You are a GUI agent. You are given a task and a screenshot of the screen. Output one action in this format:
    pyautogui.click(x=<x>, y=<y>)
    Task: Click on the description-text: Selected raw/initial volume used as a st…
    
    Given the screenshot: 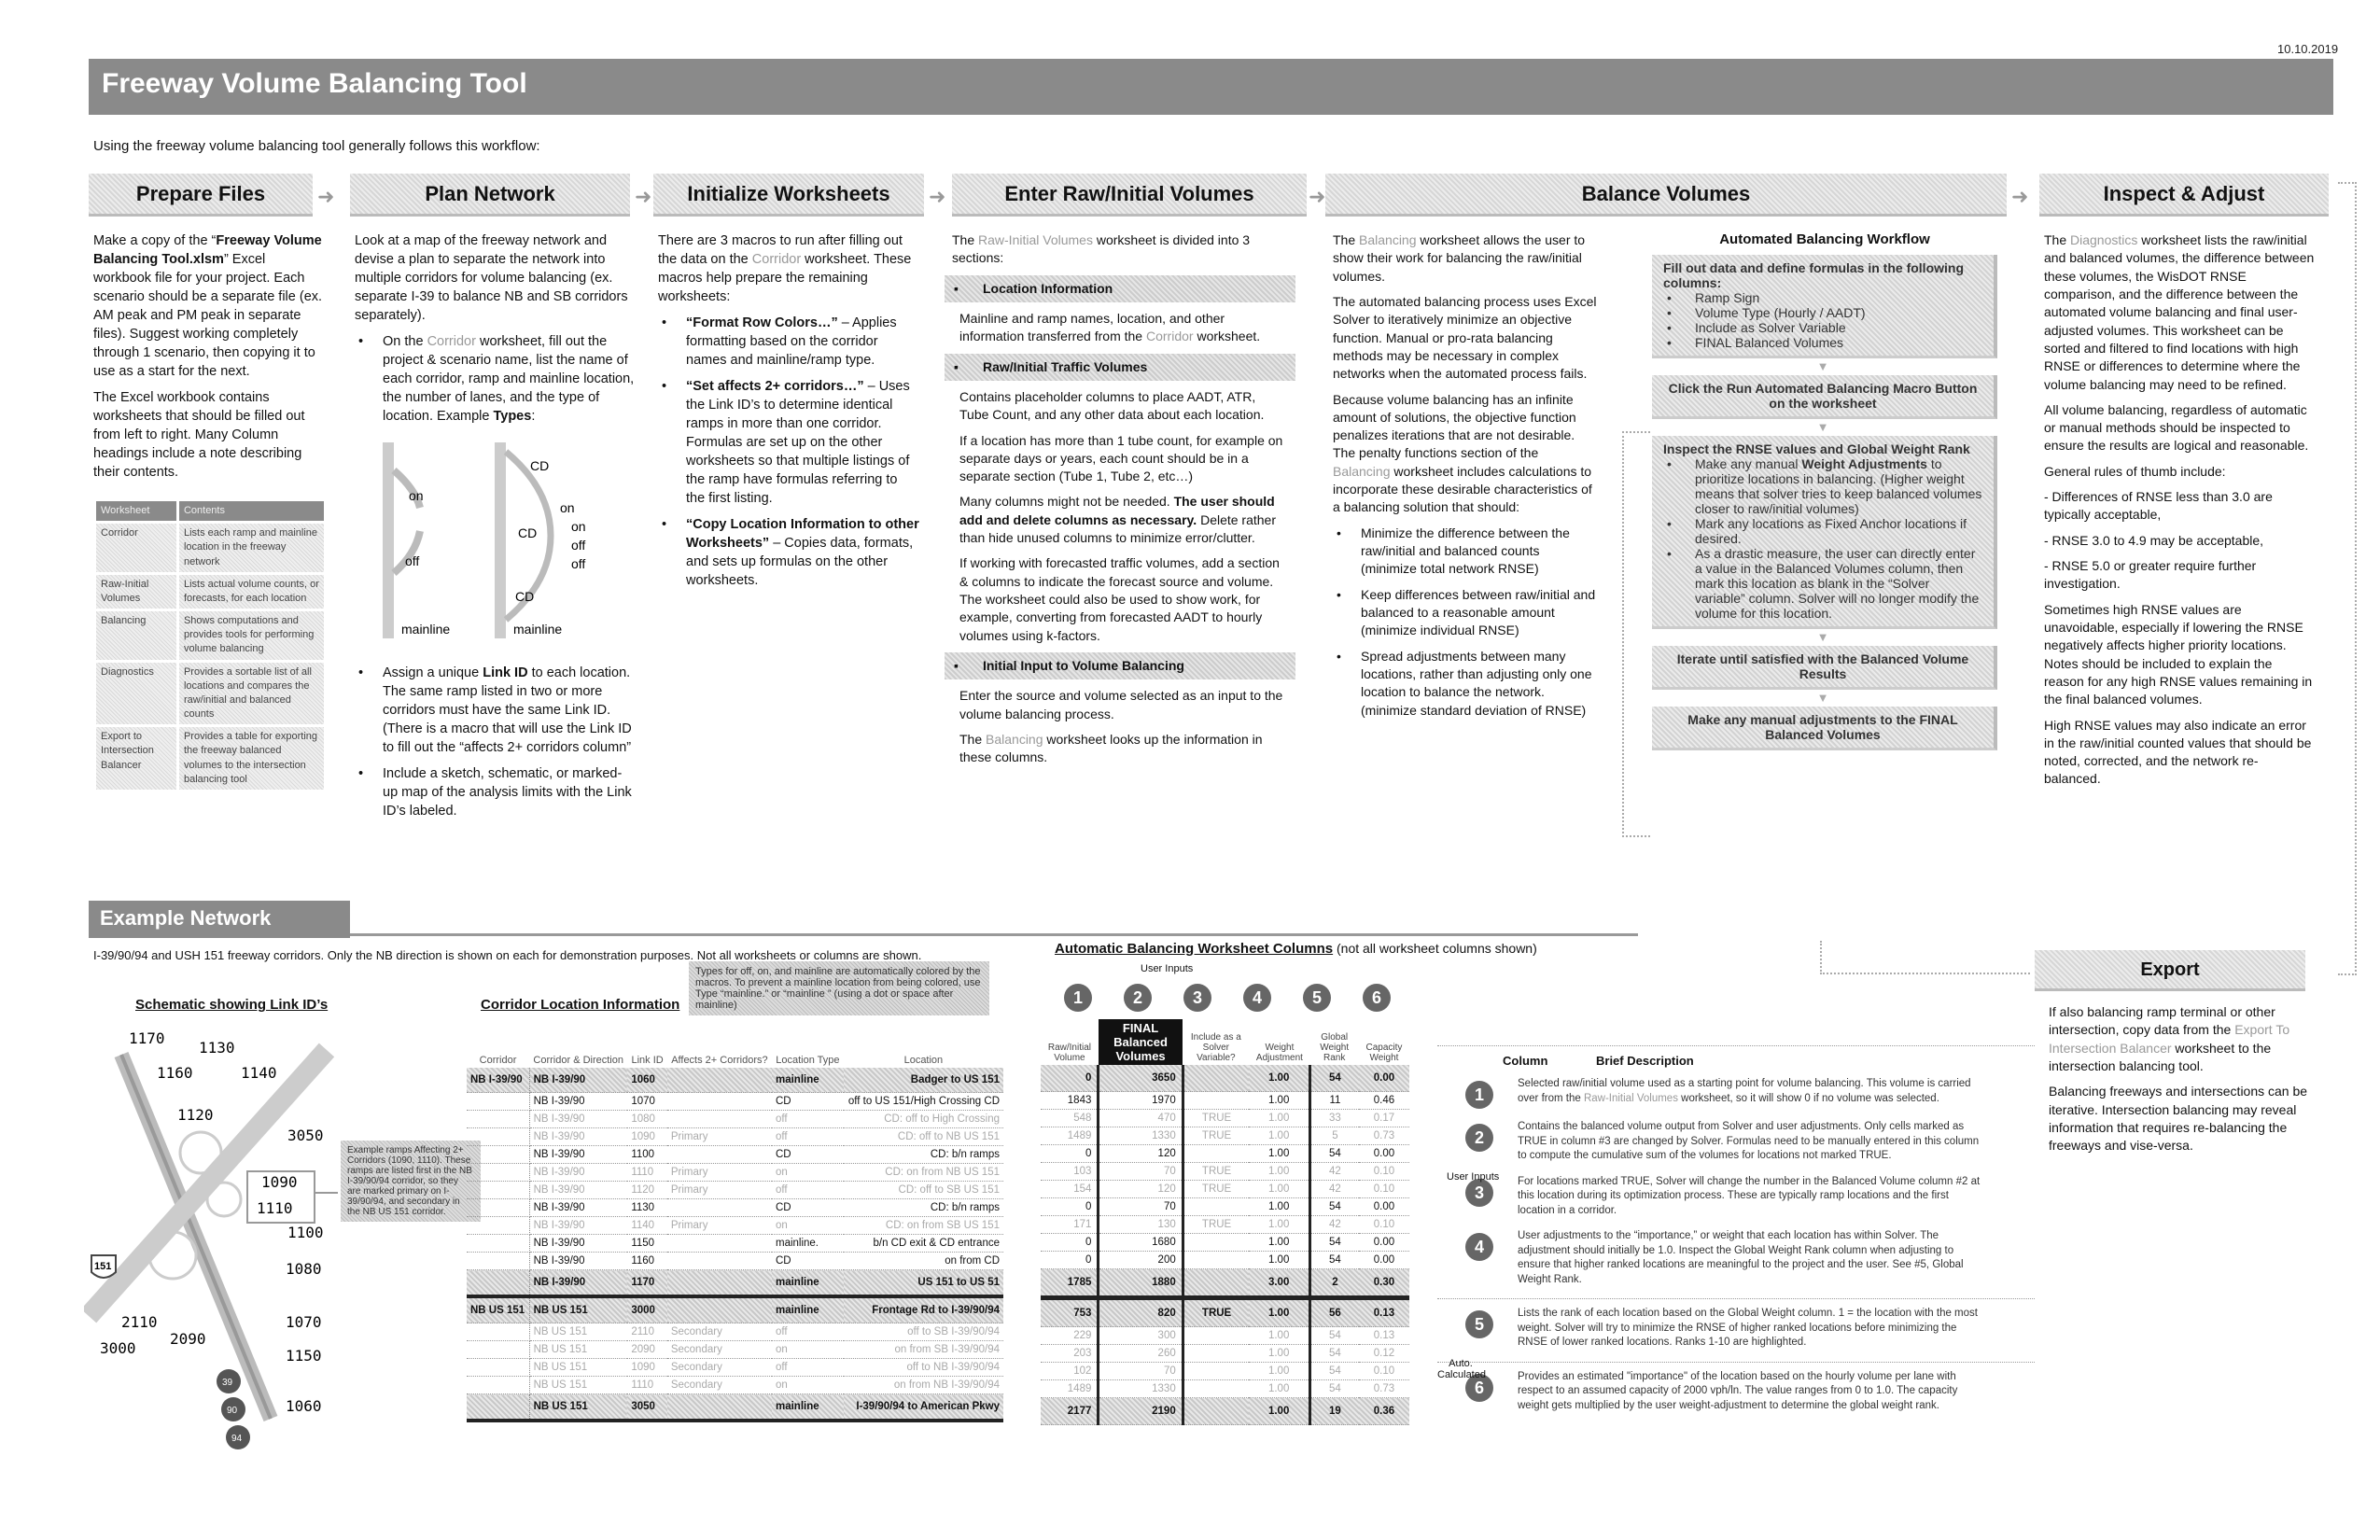 What is the action you would take?
    pyautogui.click(x=1744, y=1091)
    